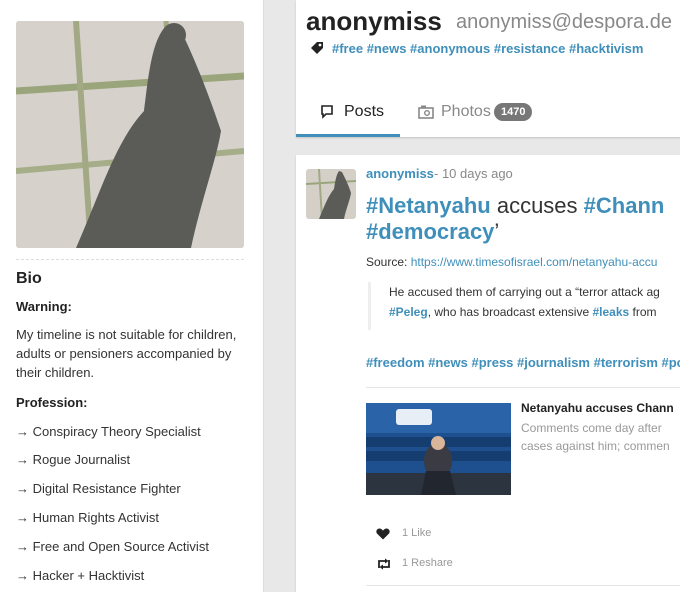  What do you see at coordinates (564, 22) in the screenshot?
I see `profile-handle: anonymiss@despora.de` at bounding box center [564, 22].